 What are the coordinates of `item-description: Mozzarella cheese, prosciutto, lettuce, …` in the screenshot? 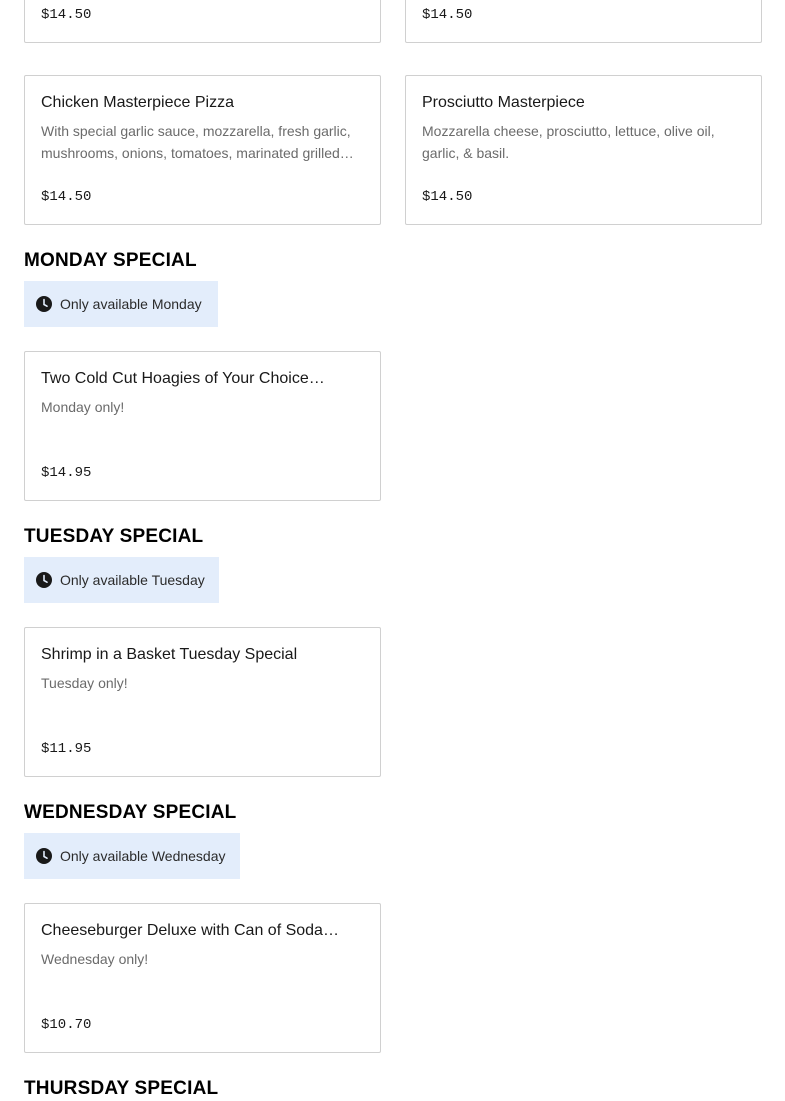 It's located at (568, 142).